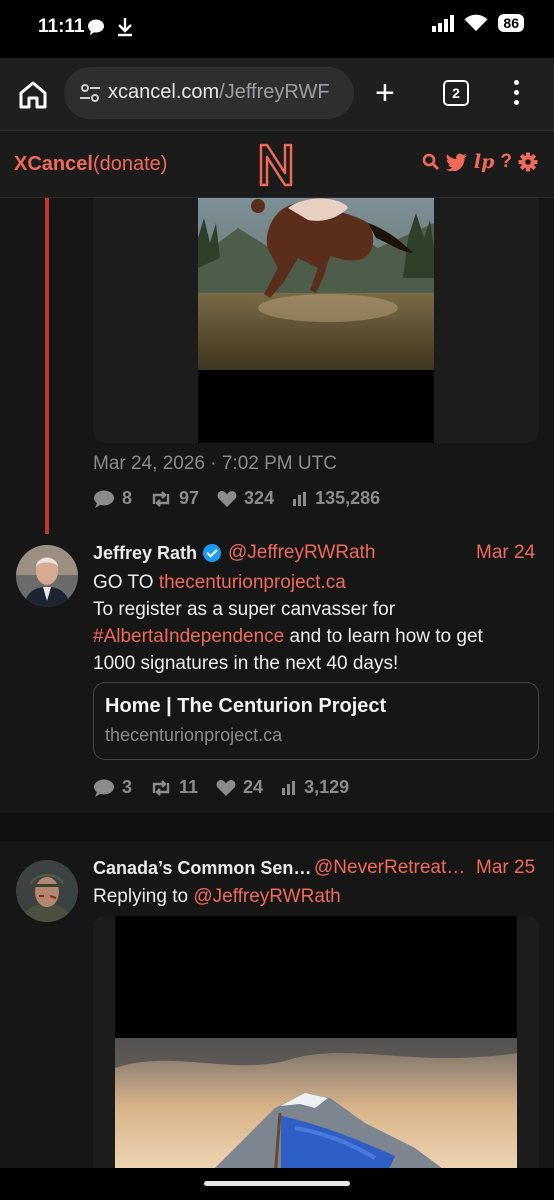 The width and height of the screenshot is (554, 1200). What do you see at coordinates (505, 868) in the screenshot?
I see `tweet-date: Mar 25` at bounding box center [505, 868].